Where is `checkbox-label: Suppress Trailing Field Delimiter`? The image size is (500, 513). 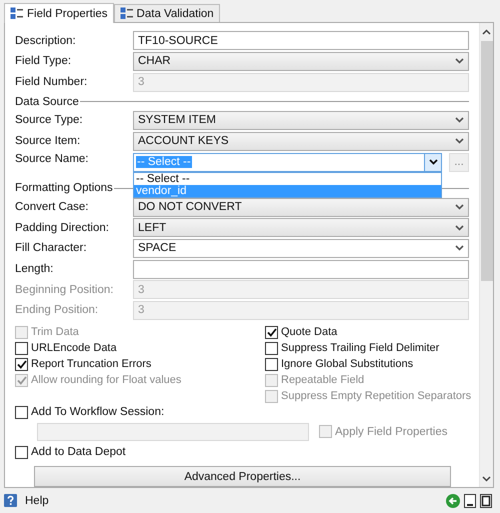
checkbox-label: Suppress Trailing Field Delimiter is located at coordinates (360, 348).